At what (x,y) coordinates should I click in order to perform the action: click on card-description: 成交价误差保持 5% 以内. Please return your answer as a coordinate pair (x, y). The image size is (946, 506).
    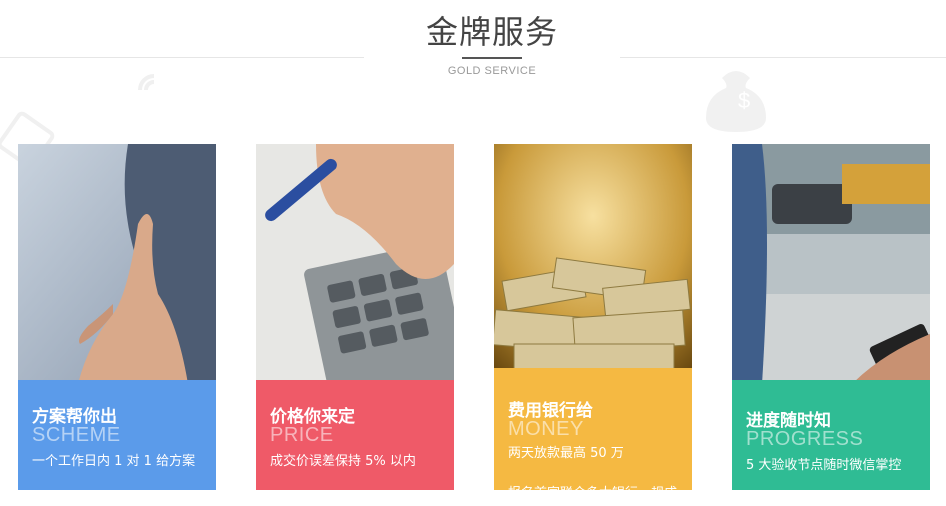
    Looking at the image, I should click on (343, 461).